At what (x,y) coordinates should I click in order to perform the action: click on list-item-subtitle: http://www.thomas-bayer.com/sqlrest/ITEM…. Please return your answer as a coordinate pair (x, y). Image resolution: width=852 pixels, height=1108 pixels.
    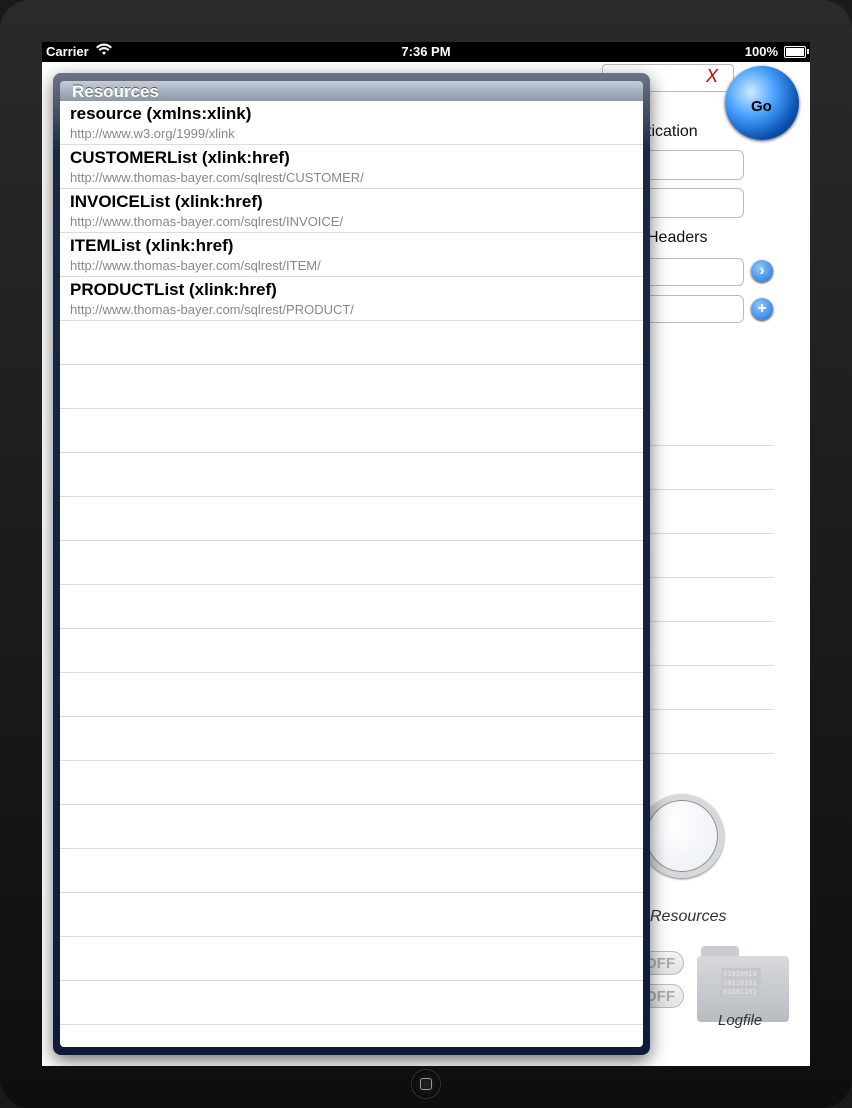
    Looking at the image, I should click on (195, 265).